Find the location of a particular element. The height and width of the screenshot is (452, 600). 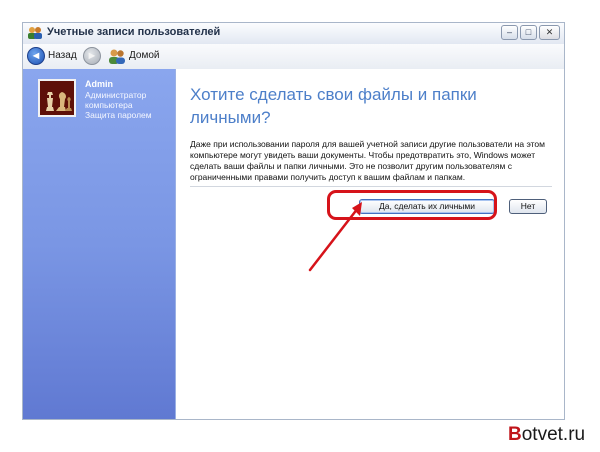

window-controls: – □ ✕ is located at coordinates (530, 32).